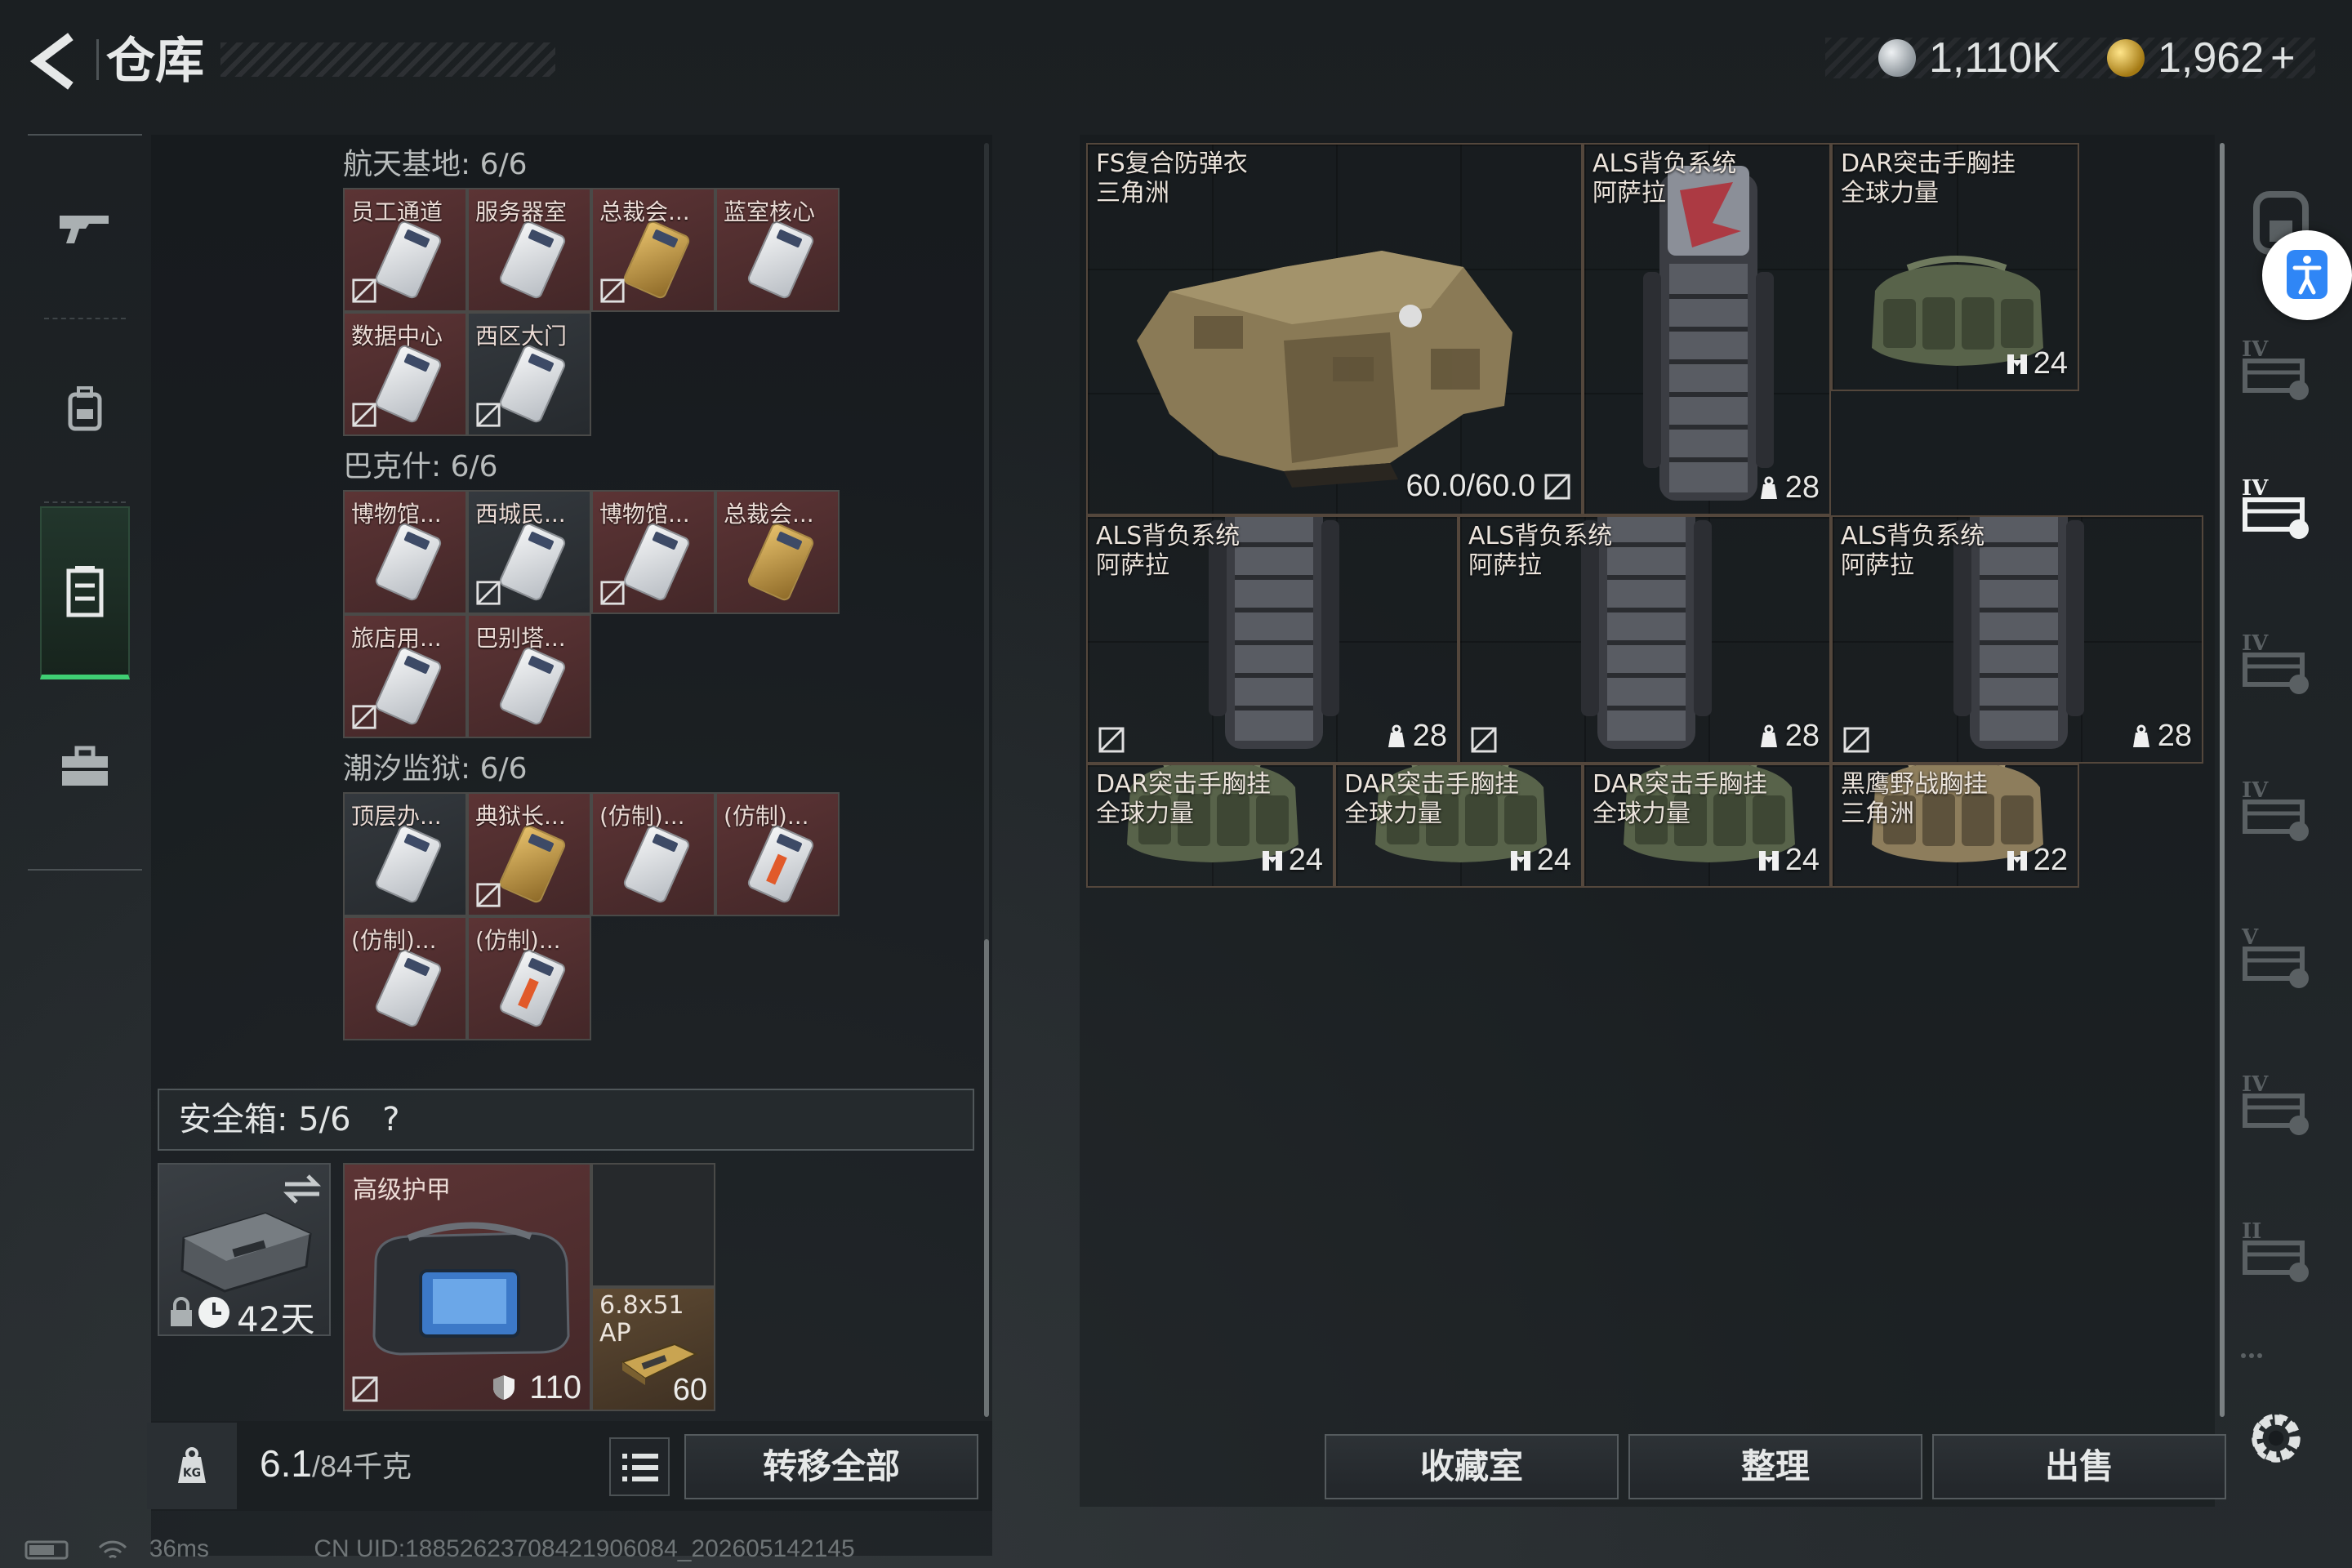 The height and width of the screenshot is (1568, 2352). Describe the element at coordinates (521, 336) in the screenshot. I see `keycard-label: 西区大门` at that location.